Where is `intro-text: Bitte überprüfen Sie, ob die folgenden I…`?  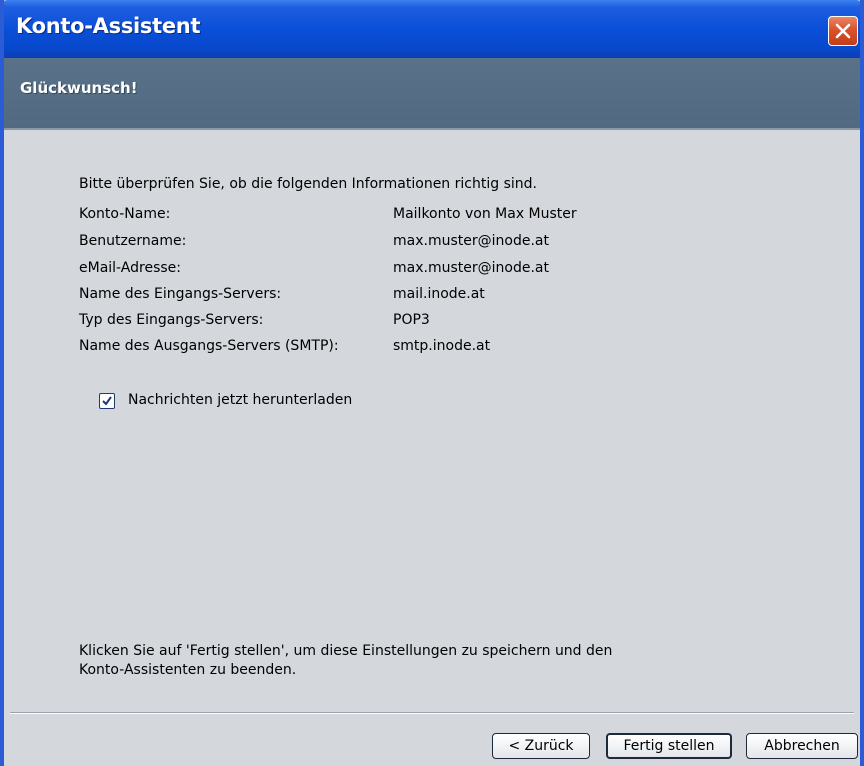
intro-text: Bitte überprüfen Sie, ob die folgenden I… is located at coordinates (308, 184).